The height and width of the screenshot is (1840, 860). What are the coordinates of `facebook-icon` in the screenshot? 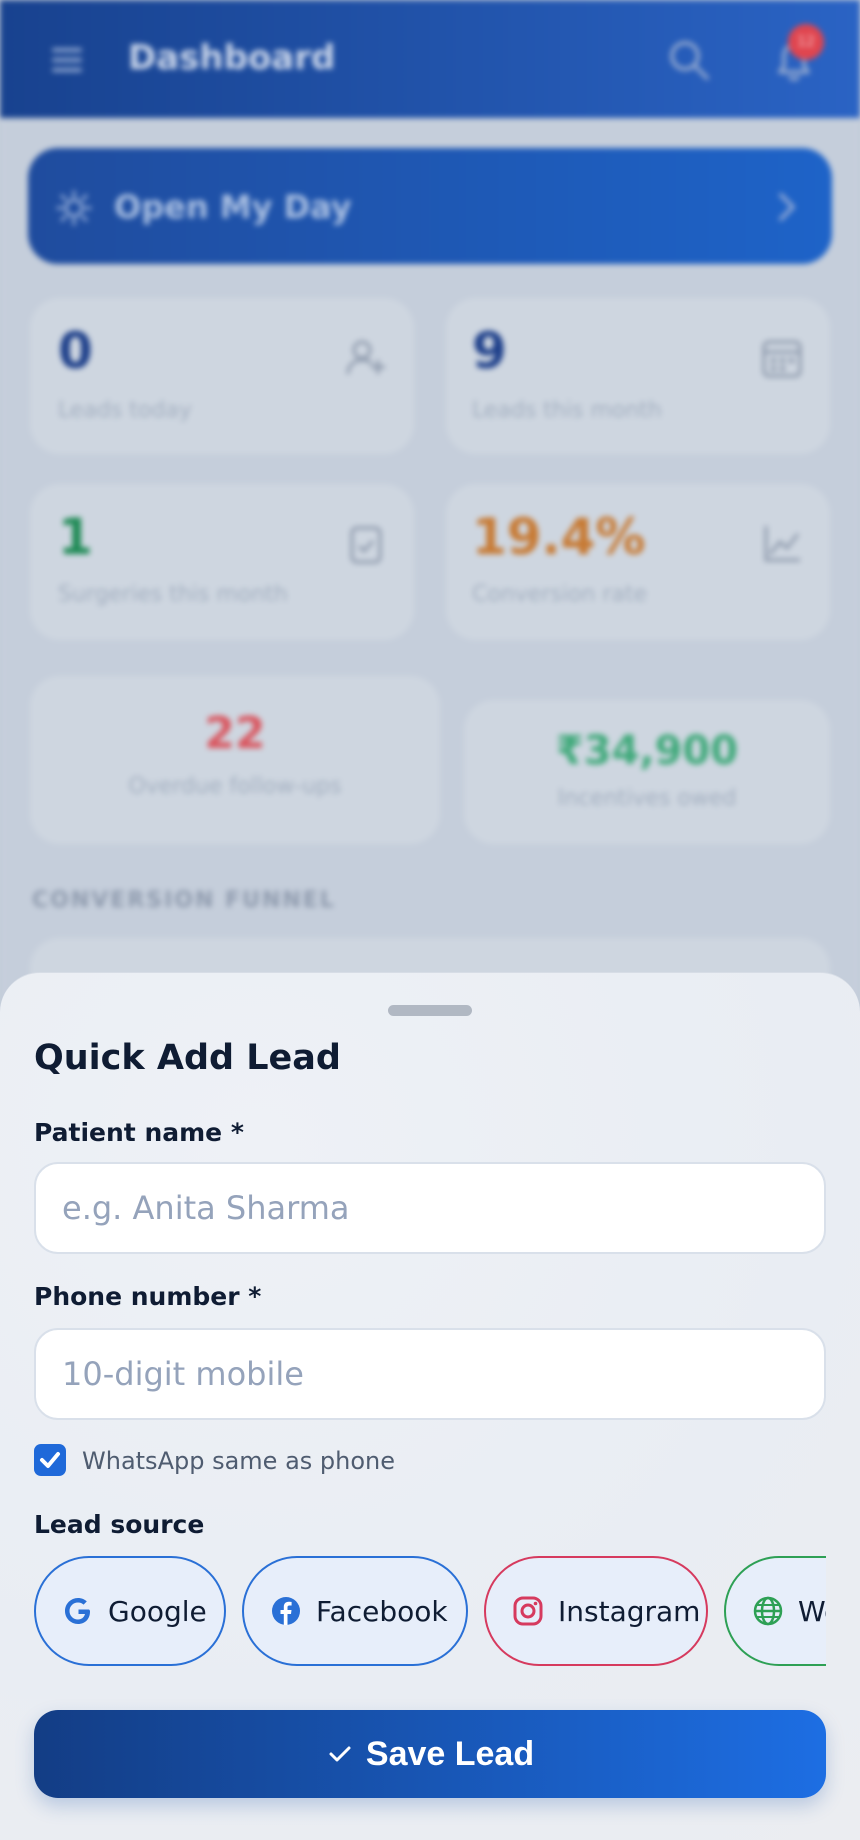 It's located at (286, 1611).